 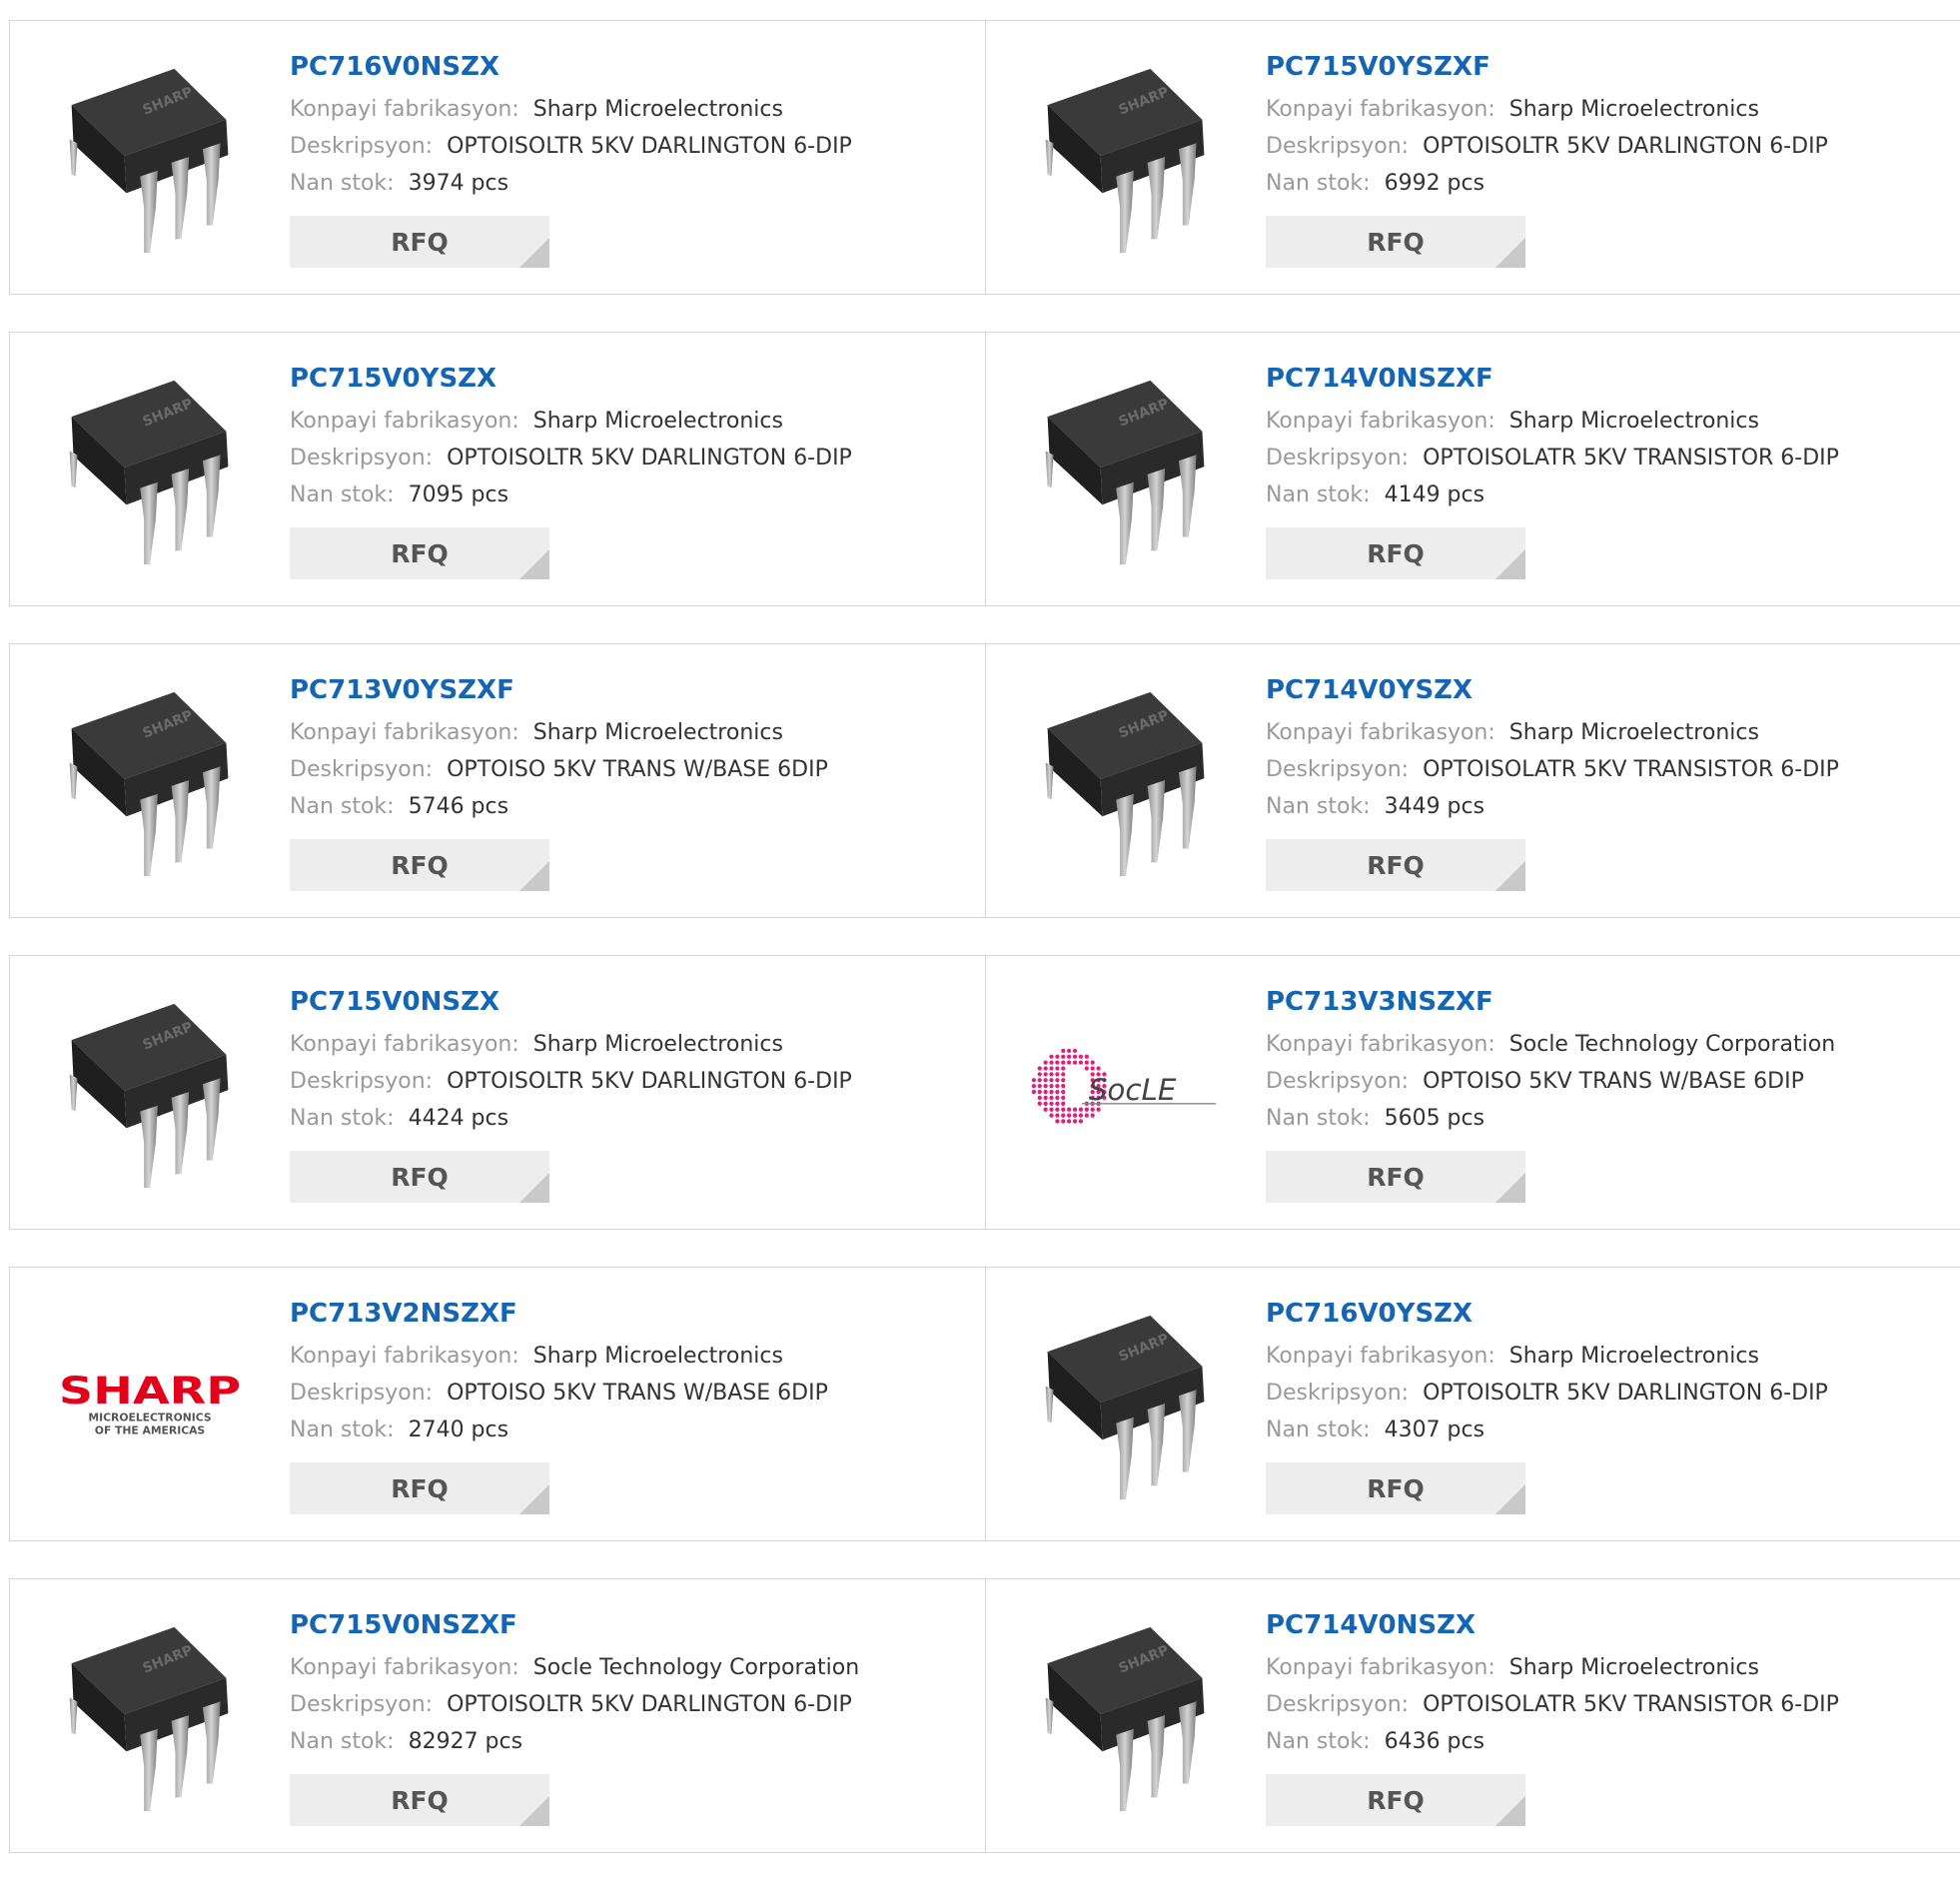 I want to click on product-card: SocLE PC713V3NSZXF Konpayi fabrikasyon, so click(x=1472, y=1092).